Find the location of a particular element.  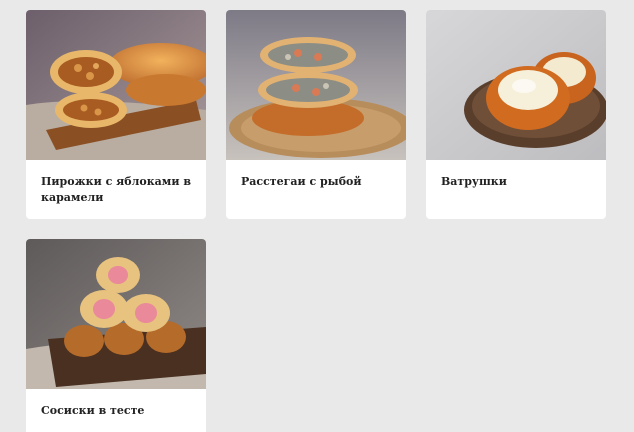

sausage-rolls-photo is located at coordinates (116, 314).